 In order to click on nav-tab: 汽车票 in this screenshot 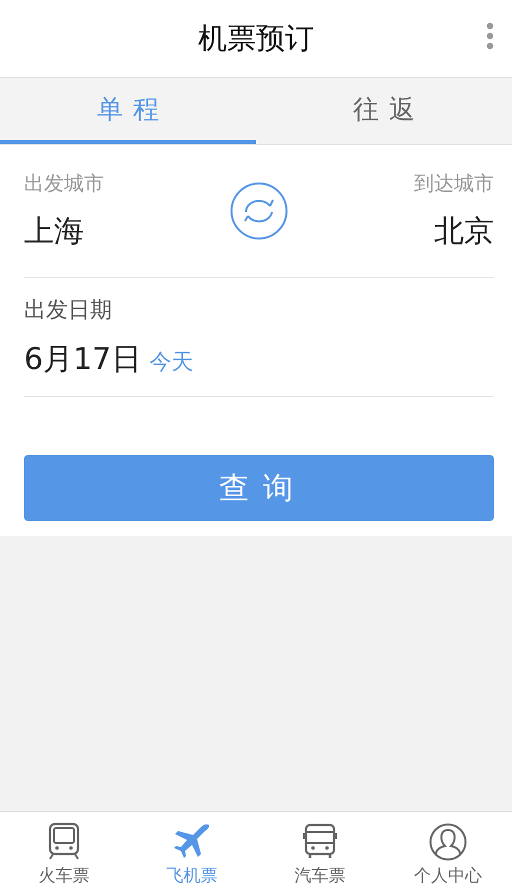, I will do `click(320, 875)`.